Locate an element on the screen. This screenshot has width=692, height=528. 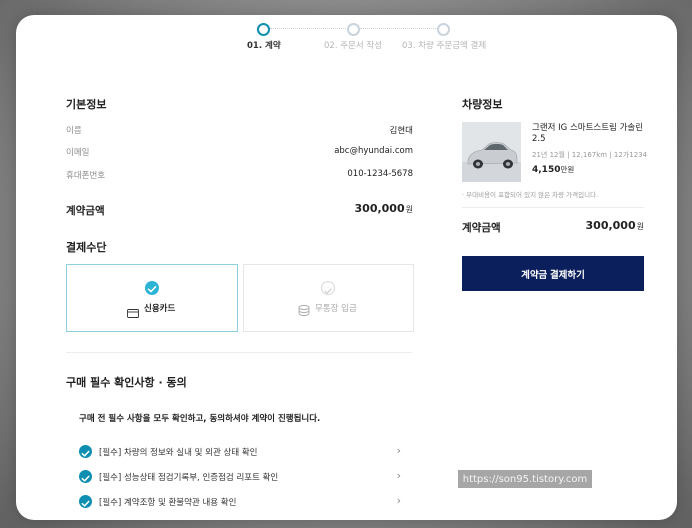
vehicle-contract-amount-value: 300,000원 is located at coordinates (615, 225).